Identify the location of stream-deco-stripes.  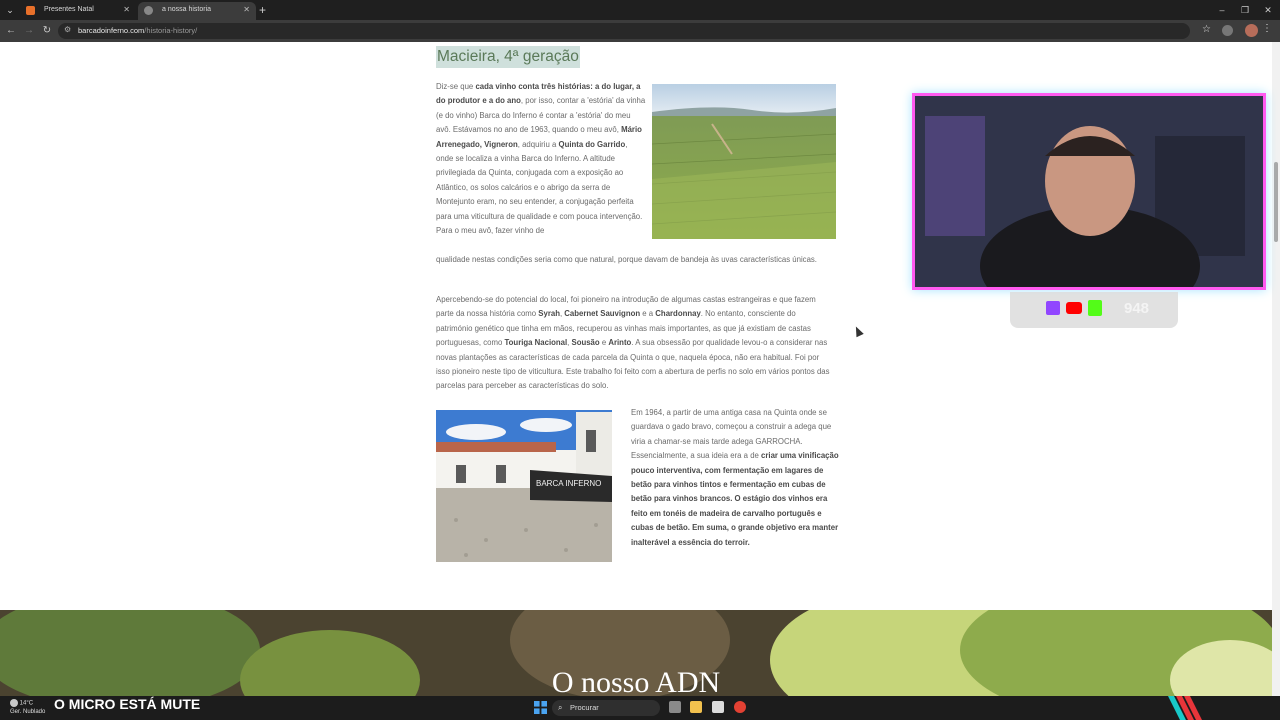
(1185, 708).